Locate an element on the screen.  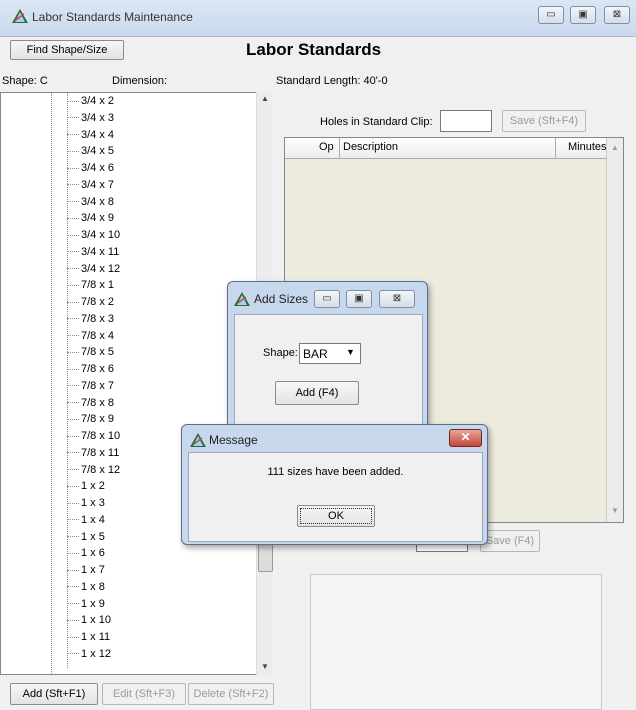
tree-item: 7/8 x 11 is located at coordinates (93, 455).